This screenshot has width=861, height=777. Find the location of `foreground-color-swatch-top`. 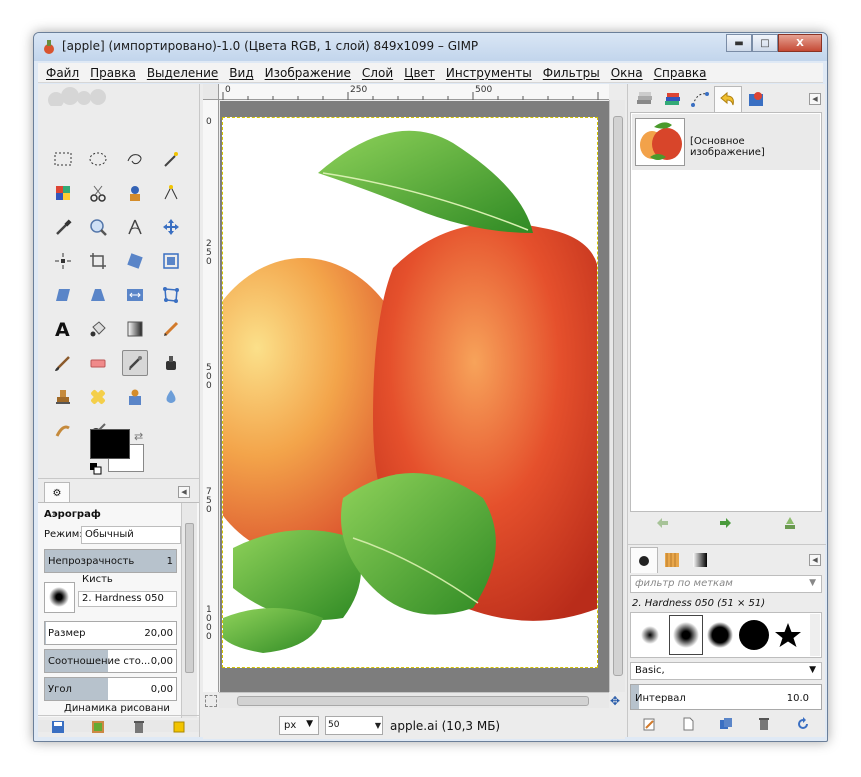

foreground-color-swatch-top is located at coordinates (110, 444).